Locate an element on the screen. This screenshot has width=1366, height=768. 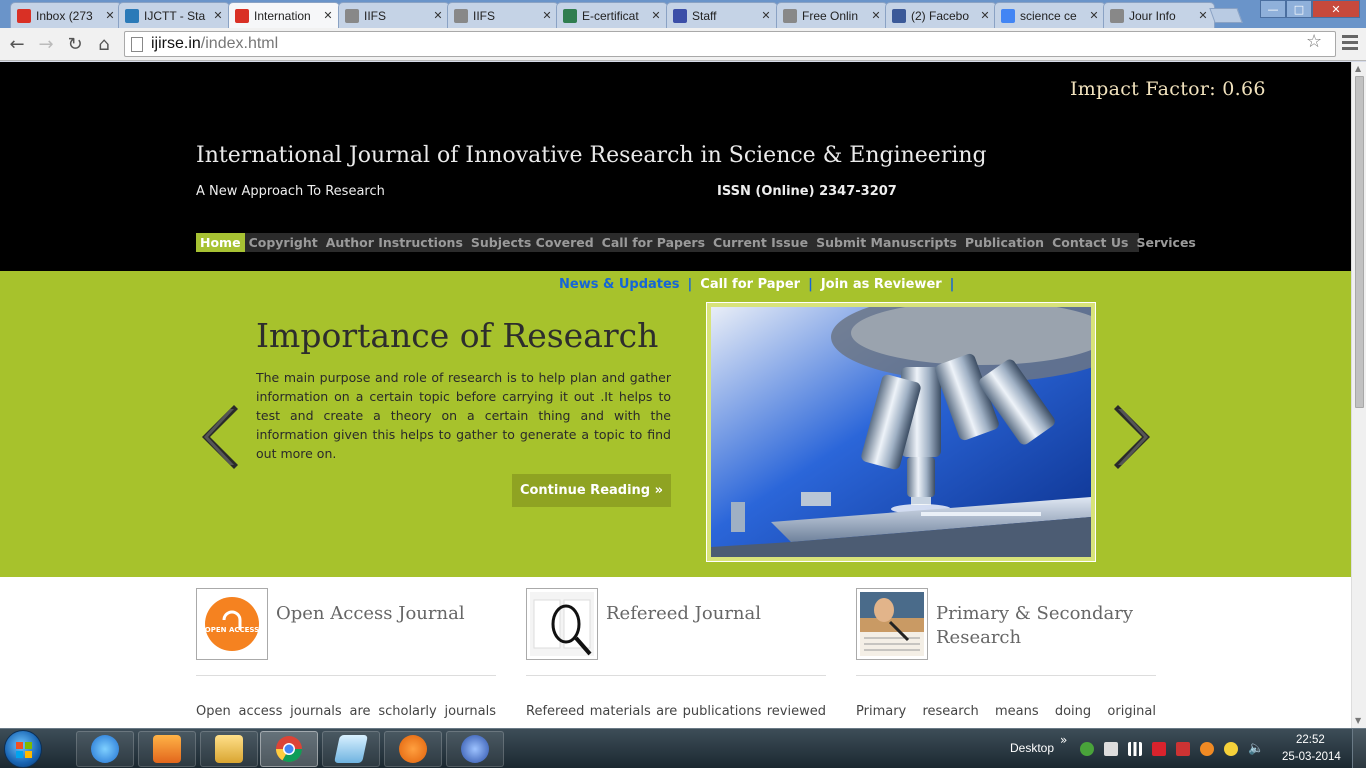
writing-thumb is located at coordinates (892, 624).